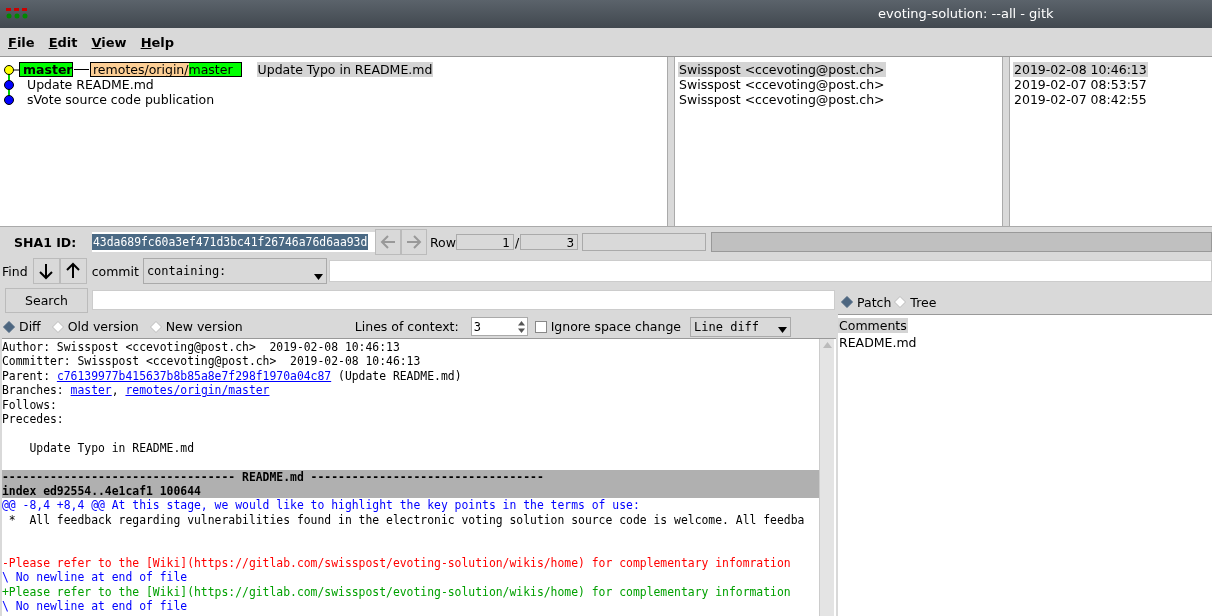  I want to click on header-line: ,, so click(115, 390).